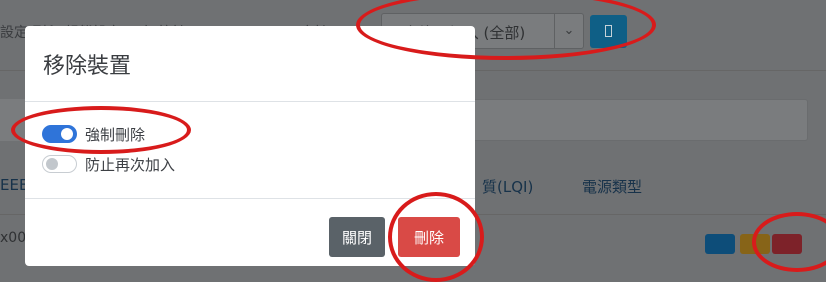  Describe the element at coordinates (612, 186) in the screenshot. I see `column-header-power-type: 電源類型` at that location.